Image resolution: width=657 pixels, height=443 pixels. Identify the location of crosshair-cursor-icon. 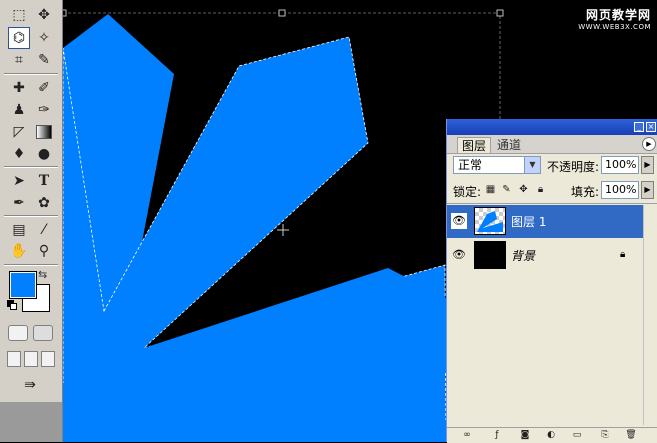
(283, 230).